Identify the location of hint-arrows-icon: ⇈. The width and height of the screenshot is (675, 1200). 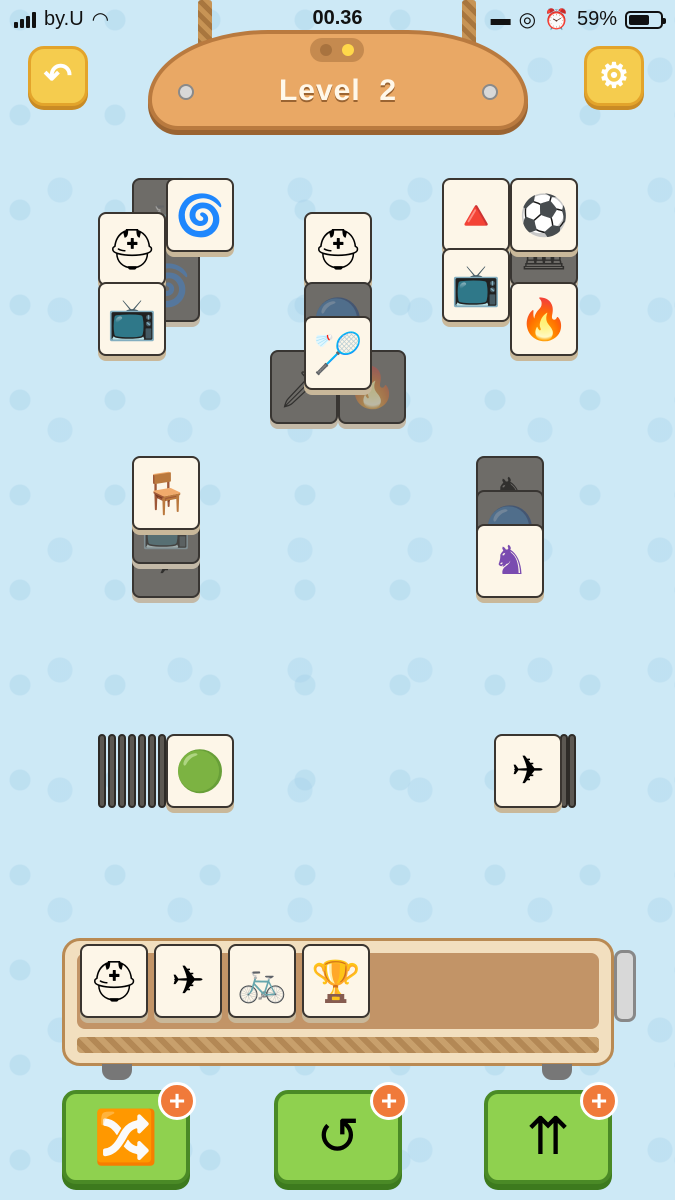
(548, 1137).